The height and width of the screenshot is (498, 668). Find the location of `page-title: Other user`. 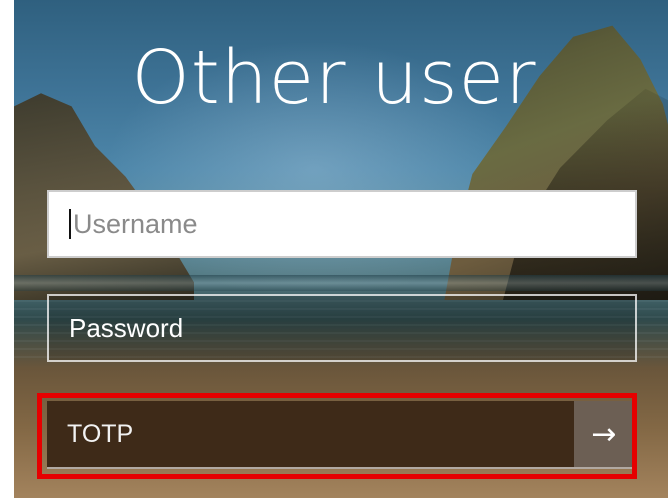

page-title: Other user is located at coordinates (334, 78).